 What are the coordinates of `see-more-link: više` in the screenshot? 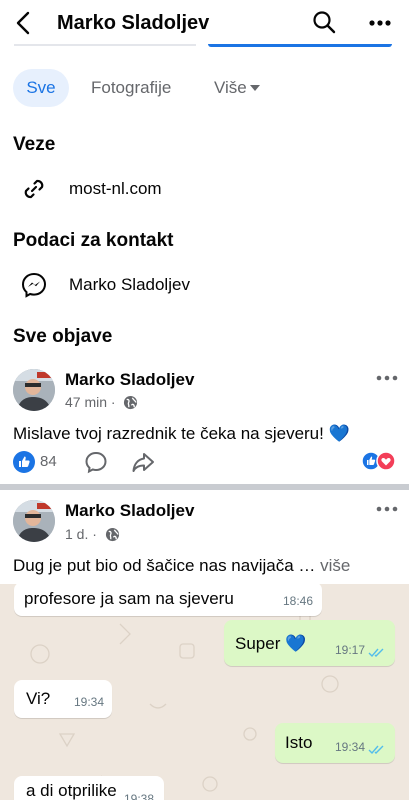 It's located at (332, 565).